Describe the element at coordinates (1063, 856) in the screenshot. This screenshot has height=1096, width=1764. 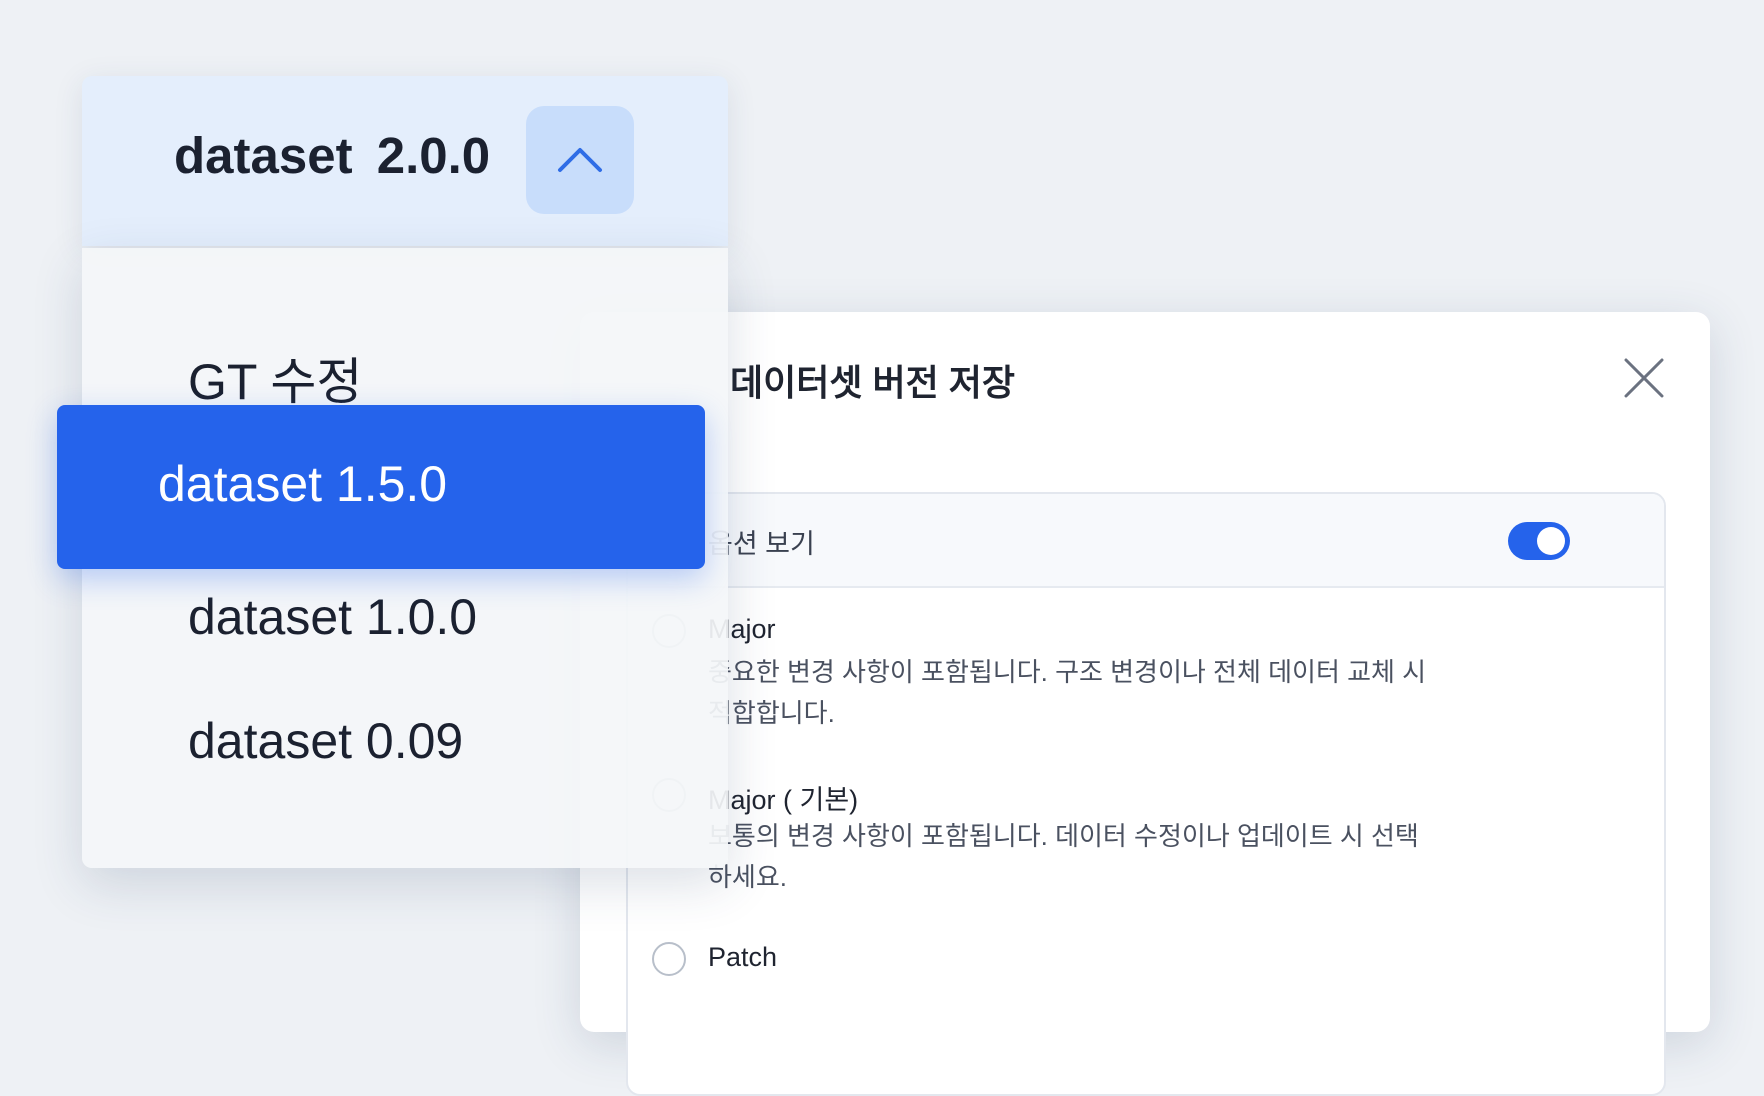
I see `option-description: 보통의 변경 사항이 포함됩니다. 데이터 수정이나 업데이트 시 선택하세요.` at that location.